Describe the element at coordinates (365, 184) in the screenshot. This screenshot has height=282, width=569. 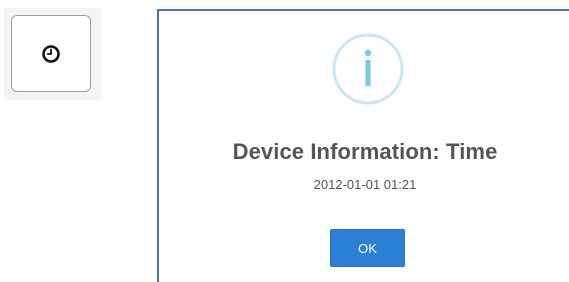
I see `device-time-value: 2012-01-01 01:21` at that location.